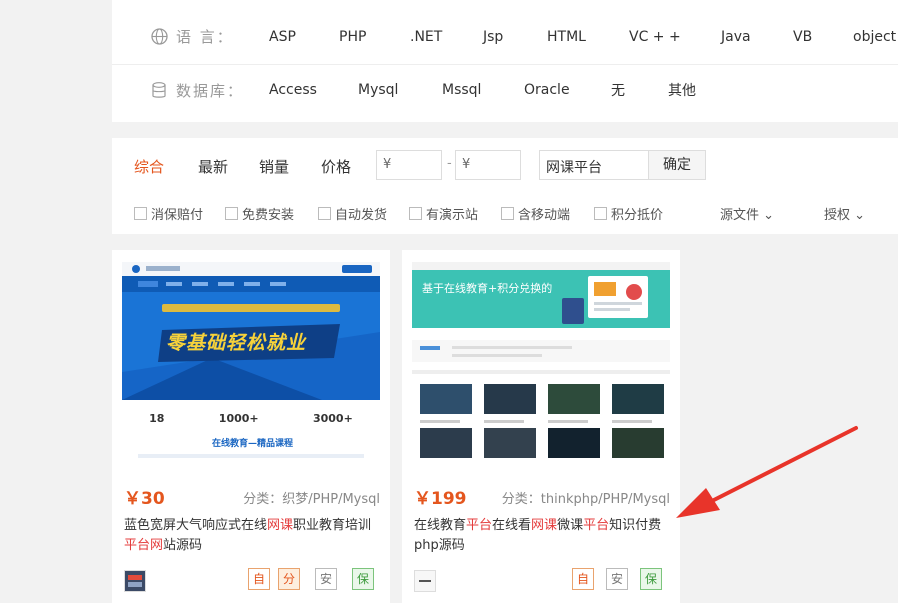  I want to click on dropdown-label: 源文件, so click(740, 215).